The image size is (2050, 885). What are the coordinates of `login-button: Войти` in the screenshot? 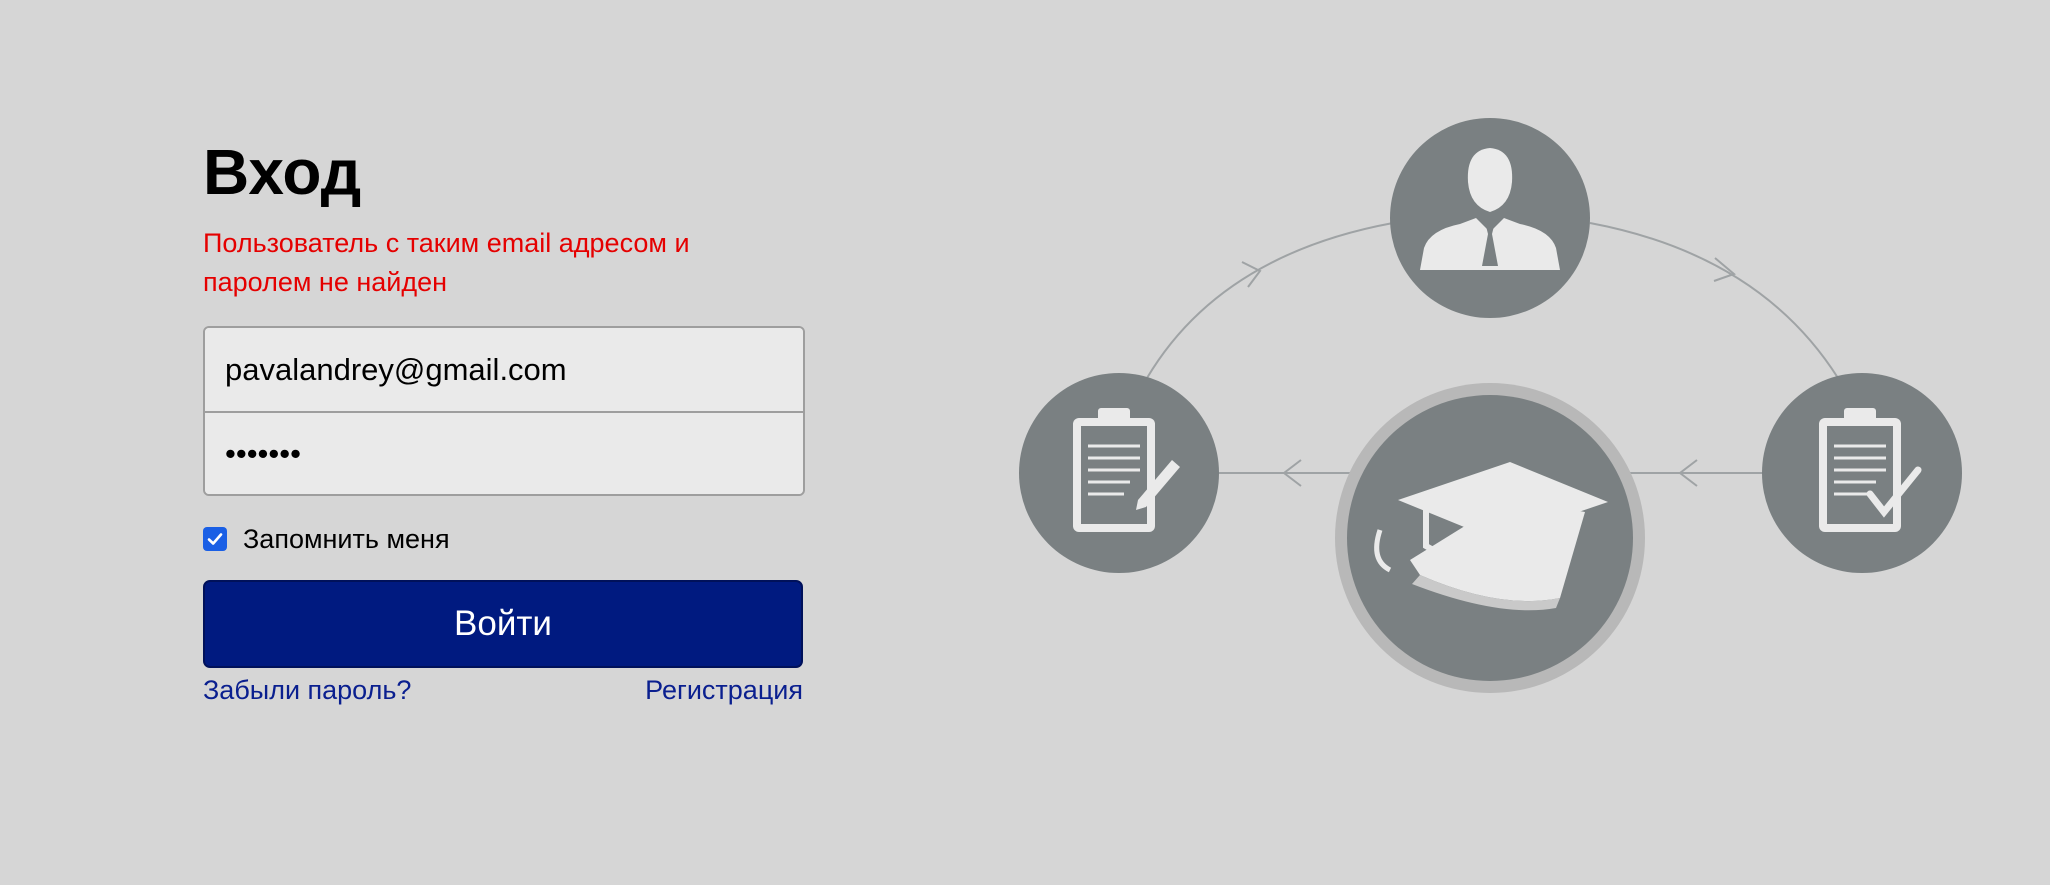 It's located at (503, 624).